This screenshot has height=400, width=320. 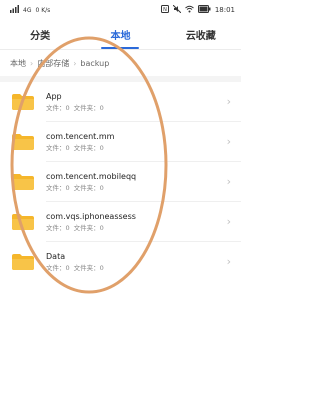 I want to click on clock: 18:01, so click(x=224, y=10).